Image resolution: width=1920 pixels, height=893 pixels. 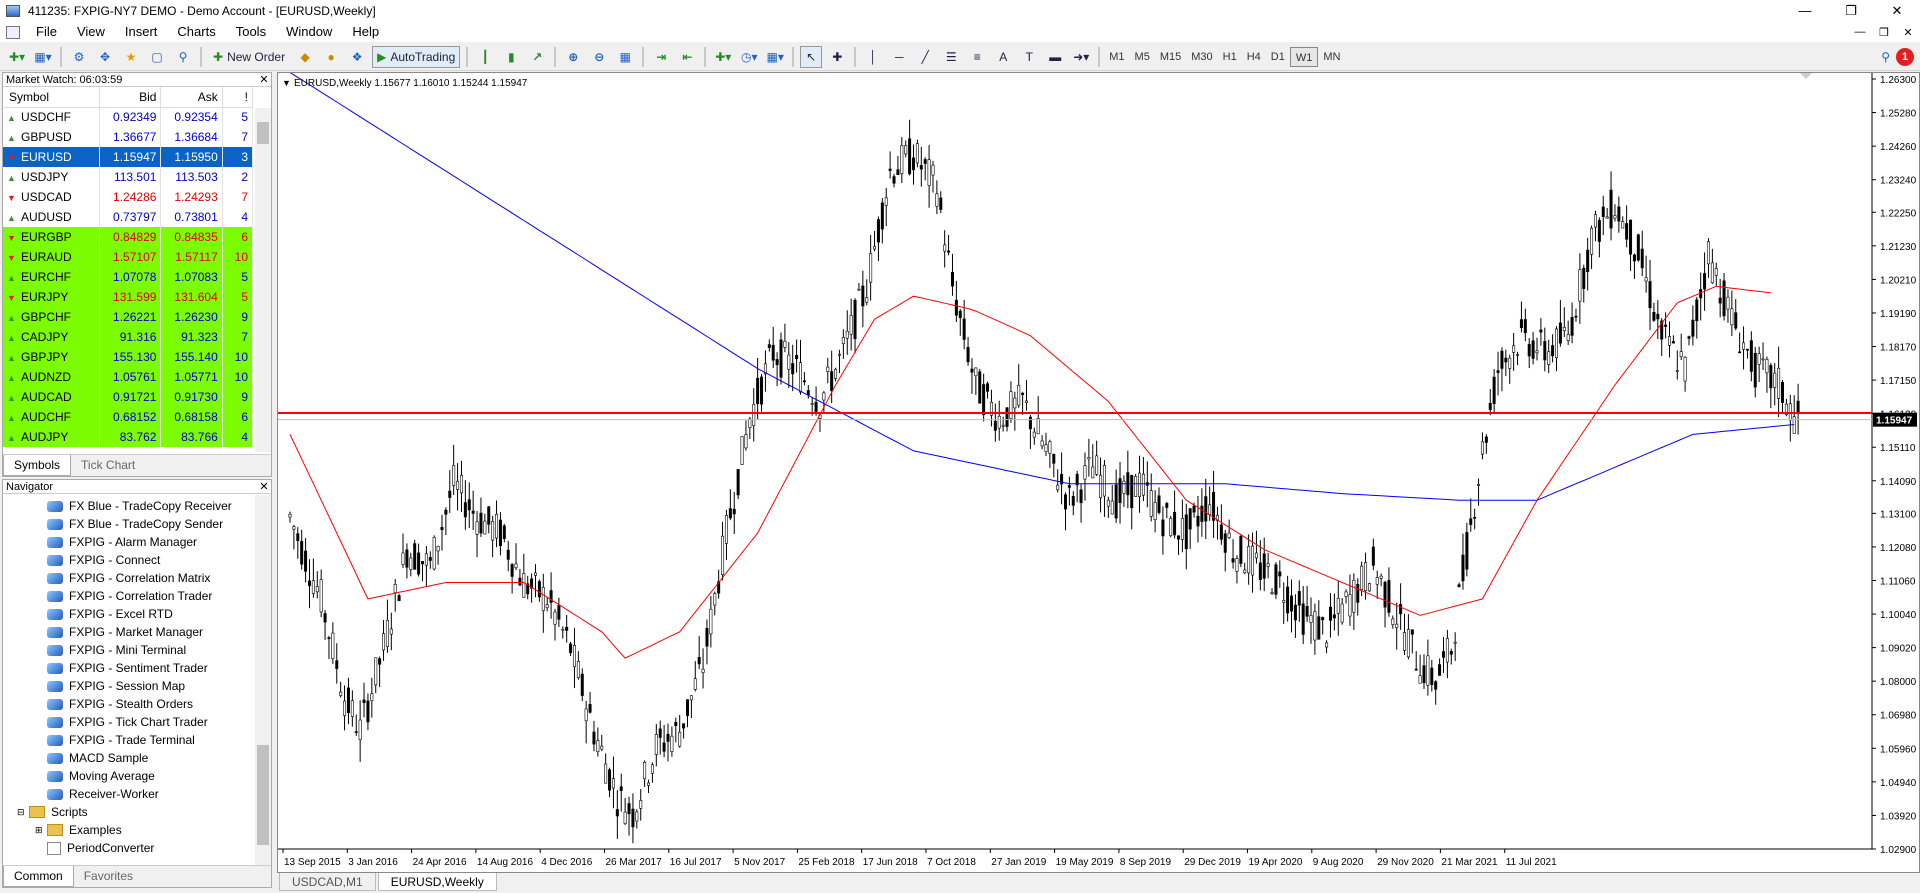 What do you see at coordinates (196, 32) in the screenshot?
I see `menu-charts: Charts` at bounding box center [196, 32].